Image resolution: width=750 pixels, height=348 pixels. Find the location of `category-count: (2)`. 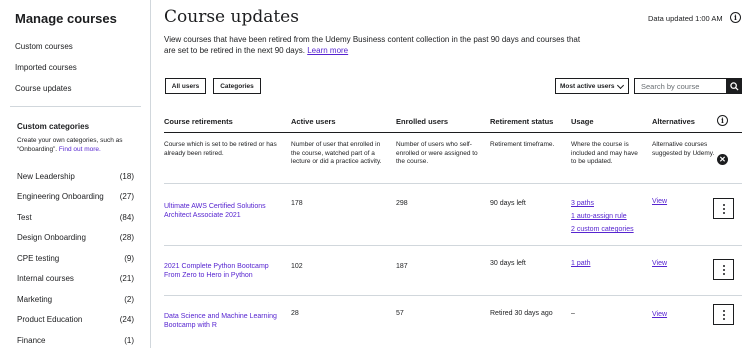

category-count: (2) is located at coordinates (129, 299).